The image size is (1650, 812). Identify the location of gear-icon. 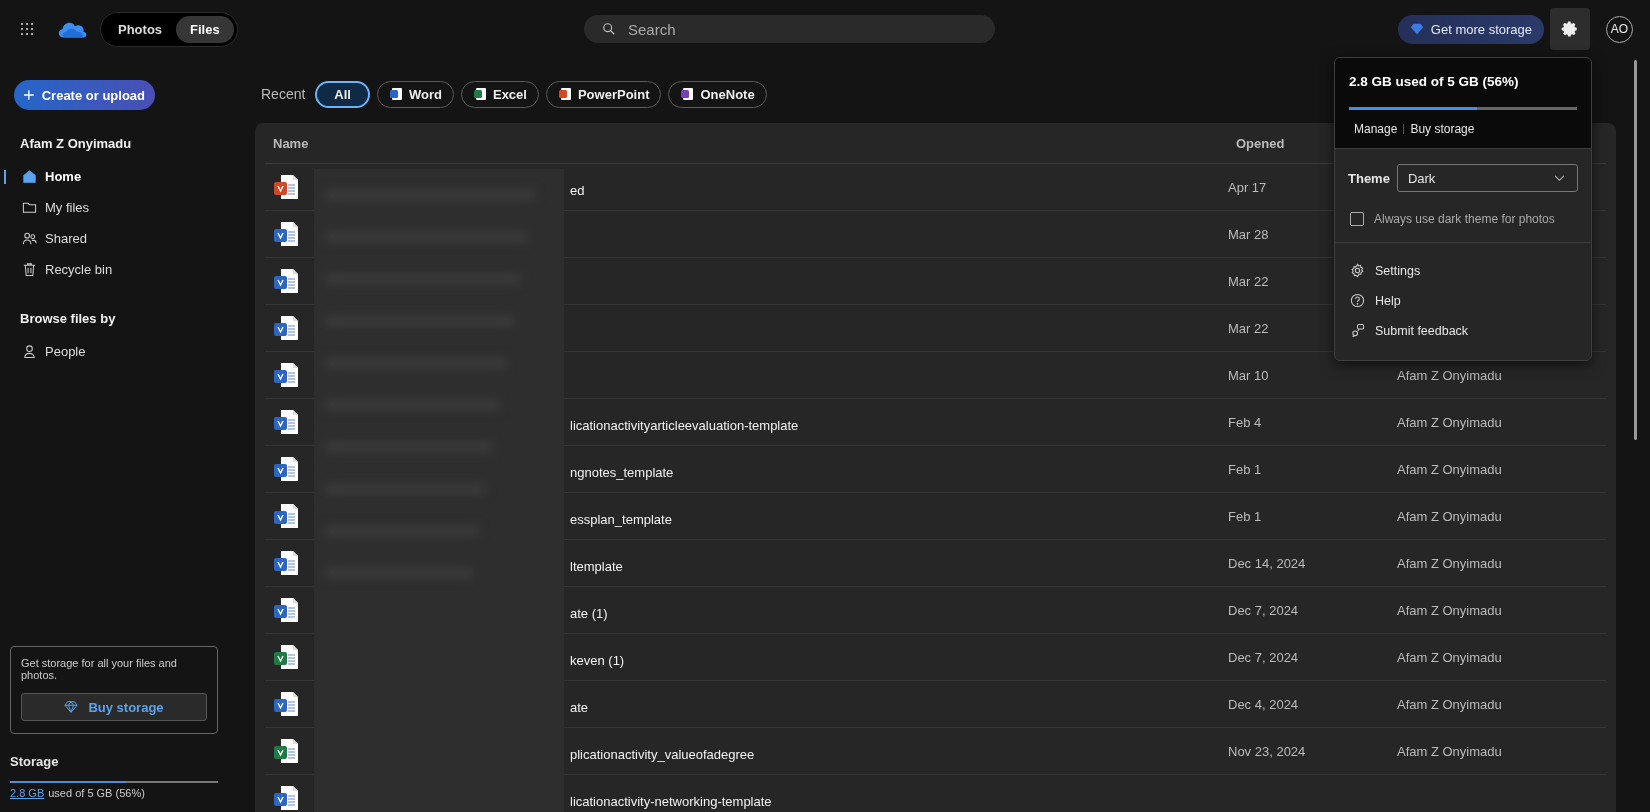
(1357, 270).